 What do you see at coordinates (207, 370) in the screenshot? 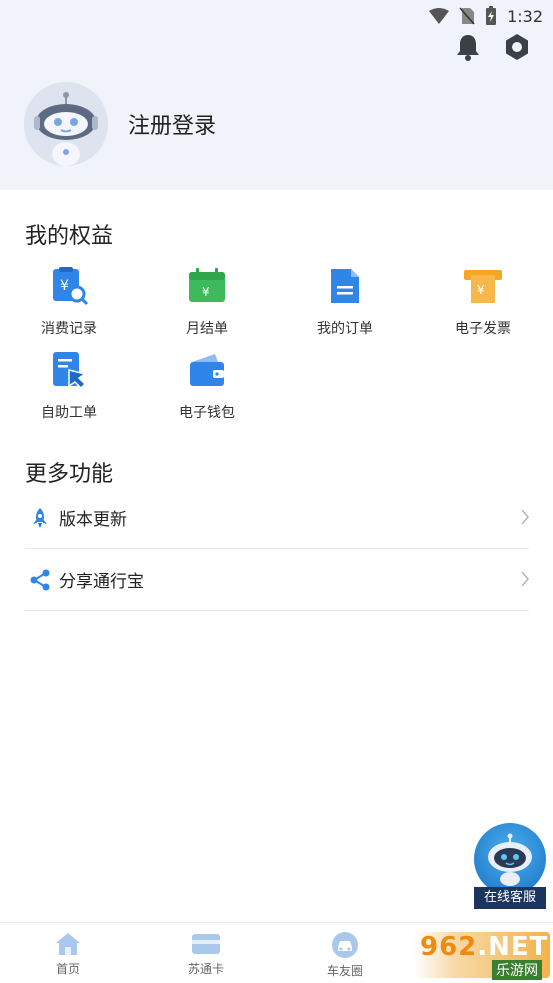
I see `wallet-icon` at bounding box center [207, 370].